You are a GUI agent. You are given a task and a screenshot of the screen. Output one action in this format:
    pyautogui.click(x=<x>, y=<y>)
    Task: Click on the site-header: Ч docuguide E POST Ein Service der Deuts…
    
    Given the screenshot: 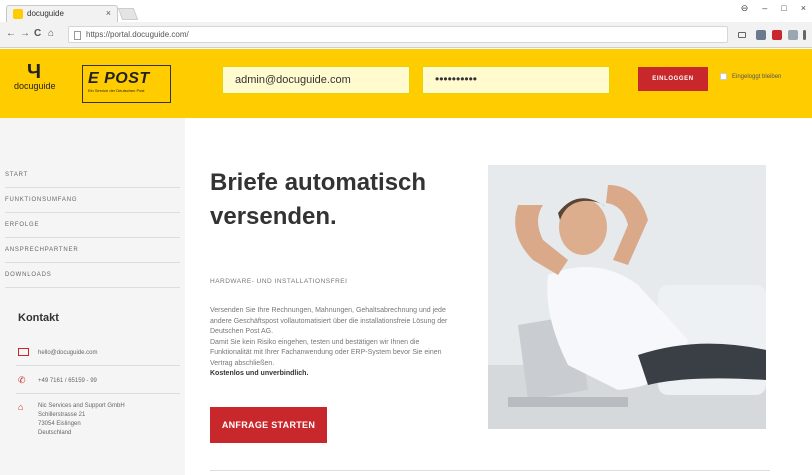 What is the action you would take?
    pyautogui.click(x=406, y=83)
    